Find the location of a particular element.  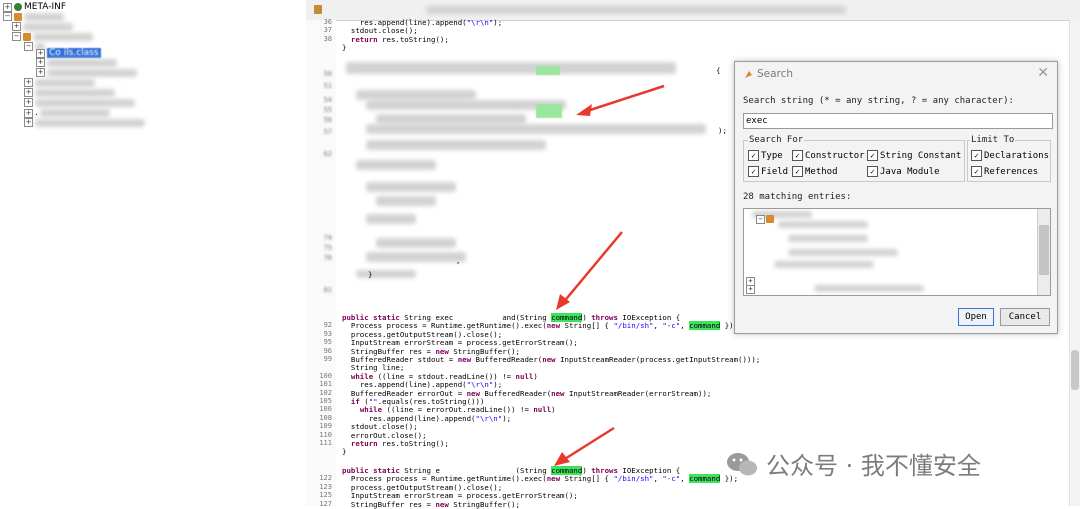

checkbox-string-constant: ✓ String Constant is located at coordinates (914, 155).